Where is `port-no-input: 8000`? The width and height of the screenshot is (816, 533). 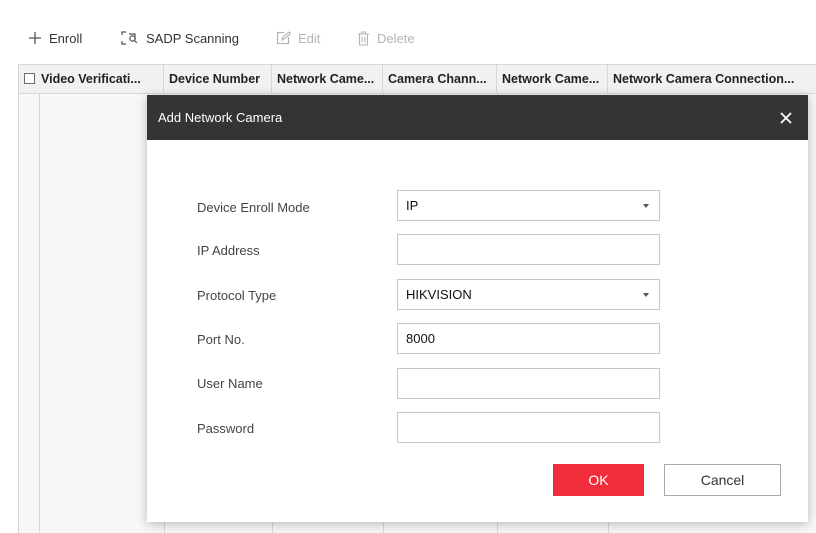 port-no-input: 8000 is located at coordinates (528, 338).